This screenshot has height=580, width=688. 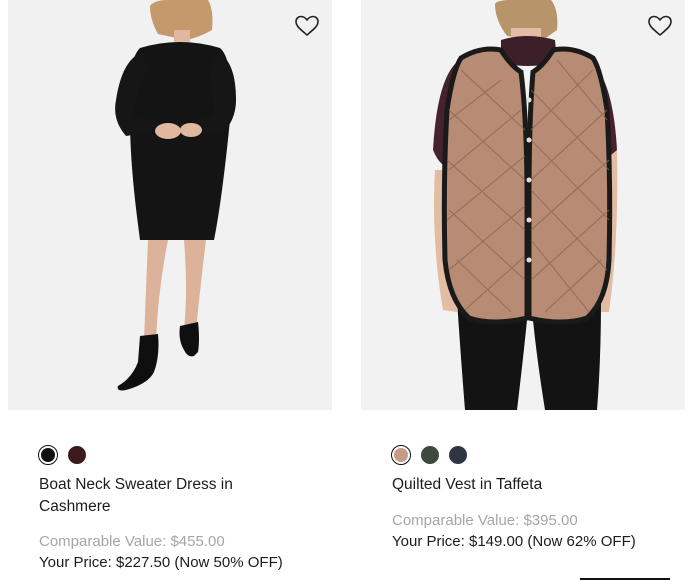 I want to click on swatch-burgundy, so click(x=77, y=455).